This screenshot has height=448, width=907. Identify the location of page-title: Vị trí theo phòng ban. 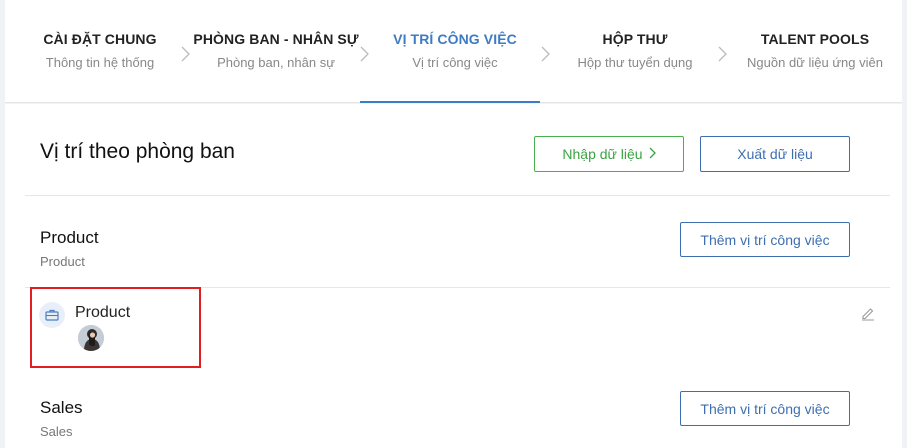
(137, 151).